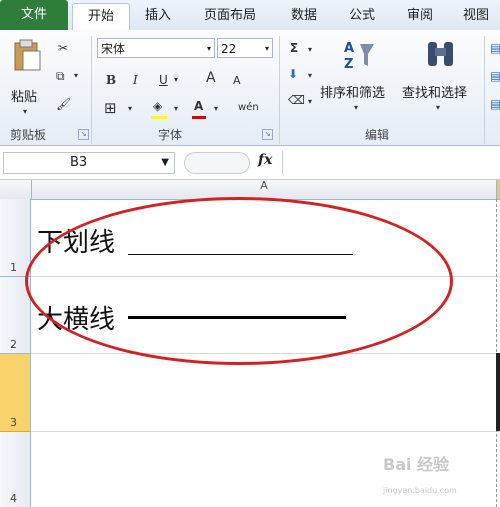 This screenshot has width=500, height=507. What do you see at coordinates (165, 163) in the screenshot?
I see `chevron-down-icon: ▼` at bounding box center [165, 163].